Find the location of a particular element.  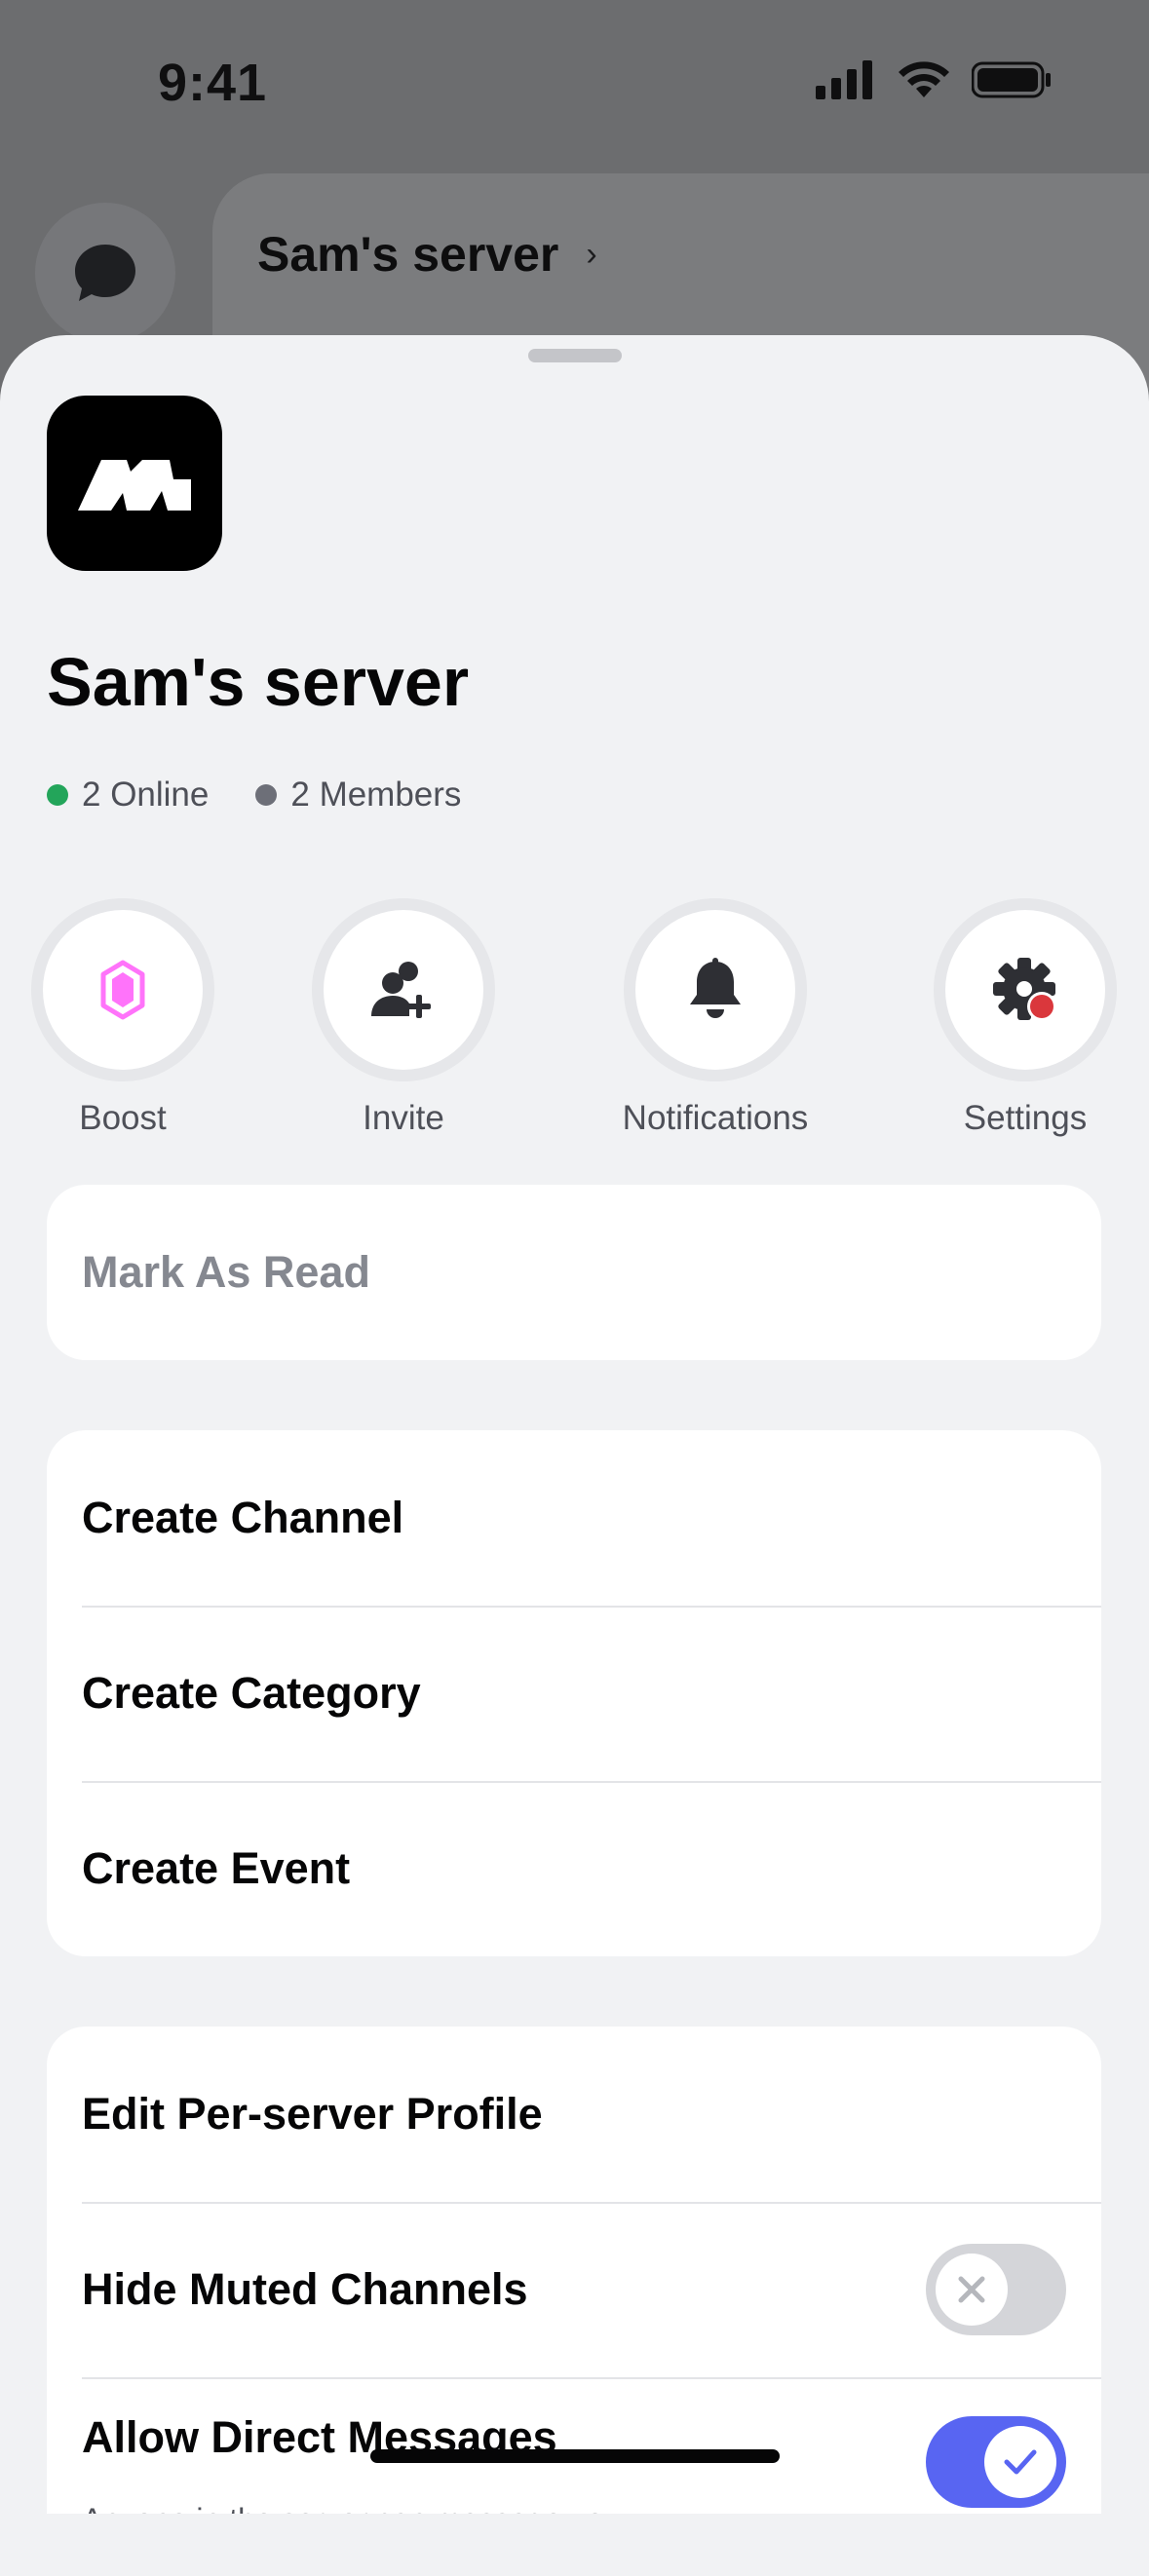

mark-as-read-button: Mark As Read is located at coordinates (574, 1272).